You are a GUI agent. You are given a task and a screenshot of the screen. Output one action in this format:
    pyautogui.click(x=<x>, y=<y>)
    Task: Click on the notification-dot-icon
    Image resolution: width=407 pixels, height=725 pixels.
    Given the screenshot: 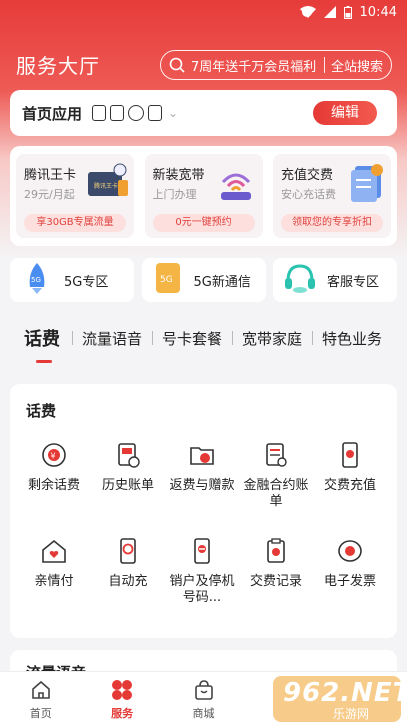 What is the action you would take?
    pyautogui.click(x=307, y=12)
    